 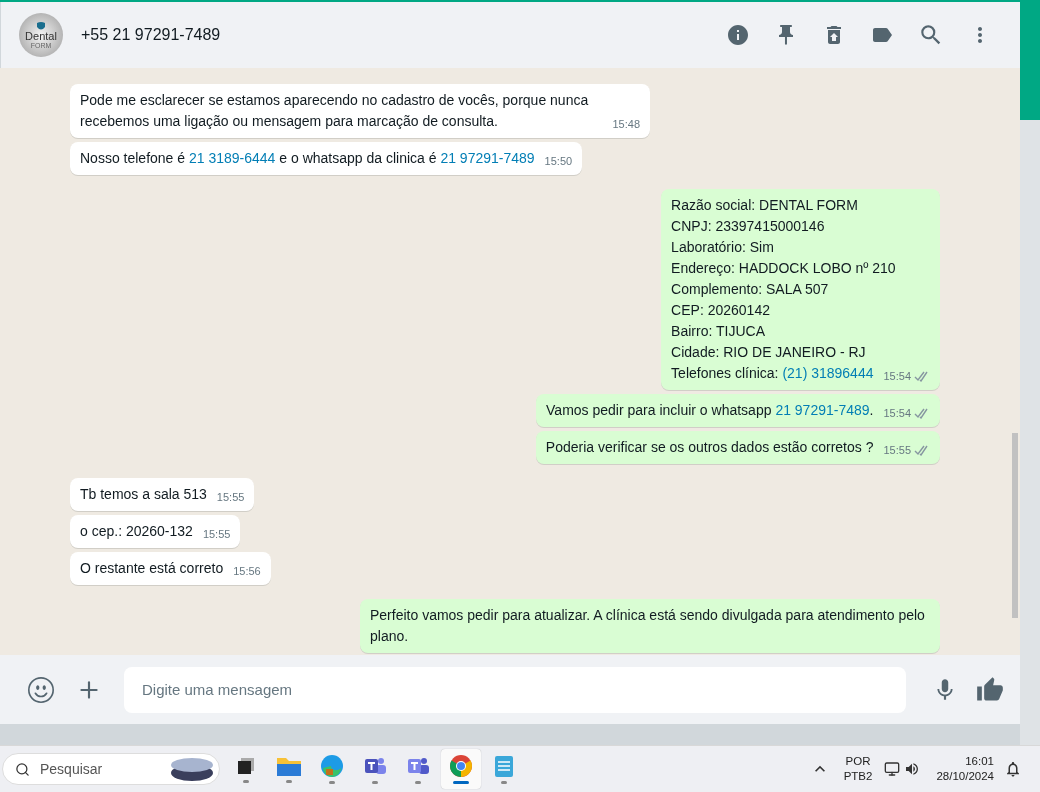 I want to click on notepad-icon, so click(x=504, y=766).